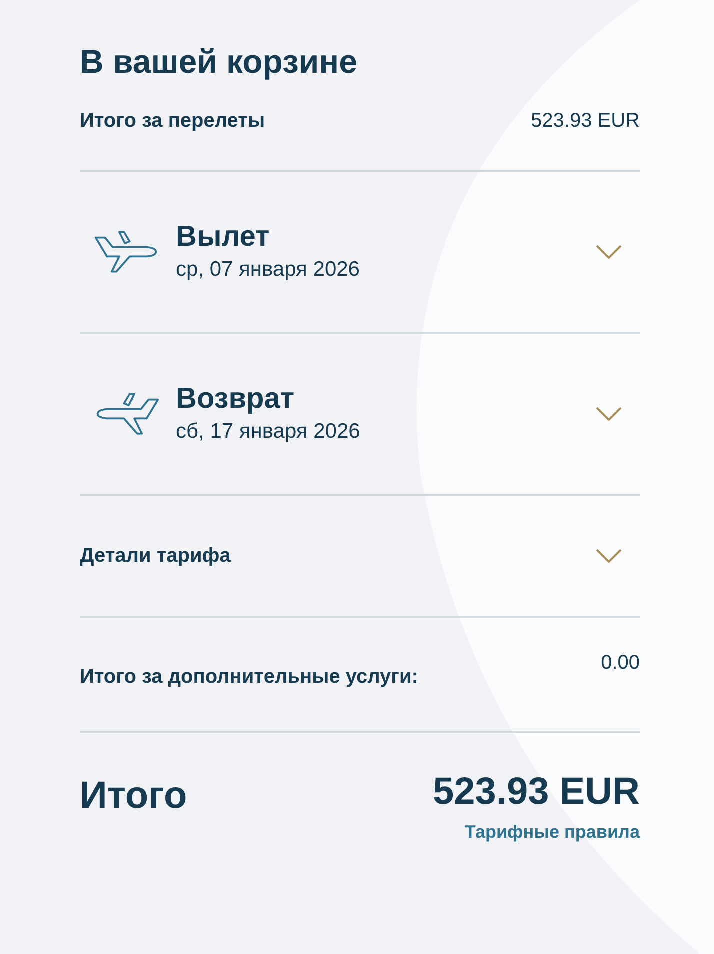 The height and width of the screenshot is (954, 714). Describe the element at coordinates (236, 399) in the screenshot. I see `flight-title: Возврат` at that location.